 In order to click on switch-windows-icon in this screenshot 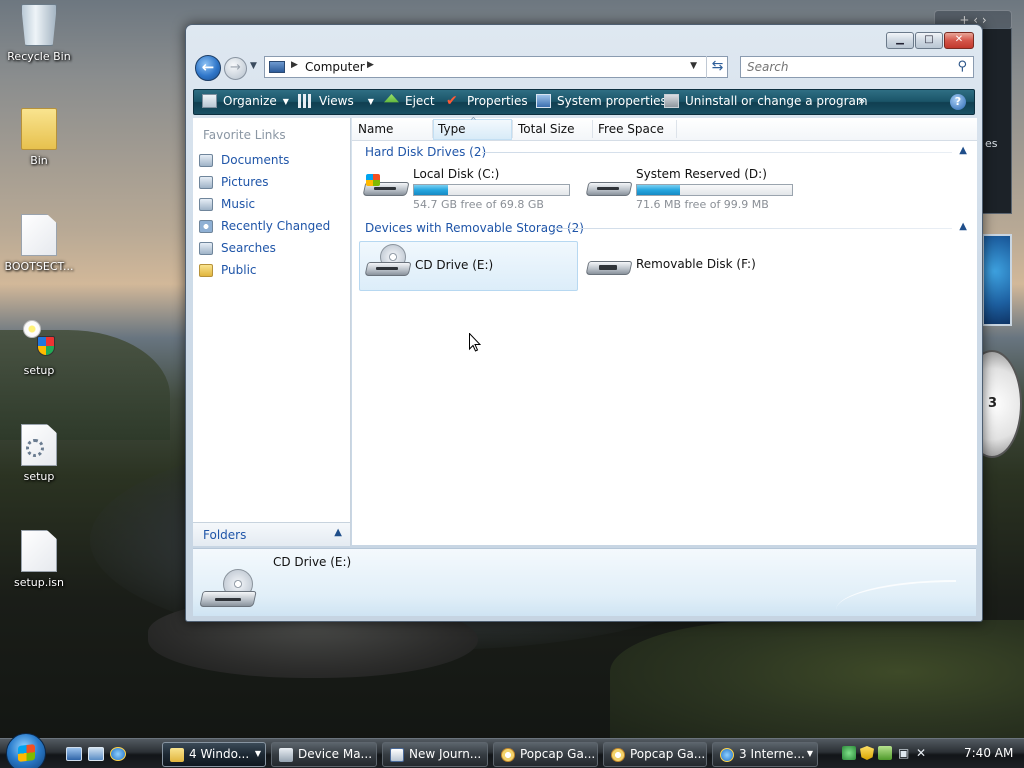, I will do `click(96, 754)`.